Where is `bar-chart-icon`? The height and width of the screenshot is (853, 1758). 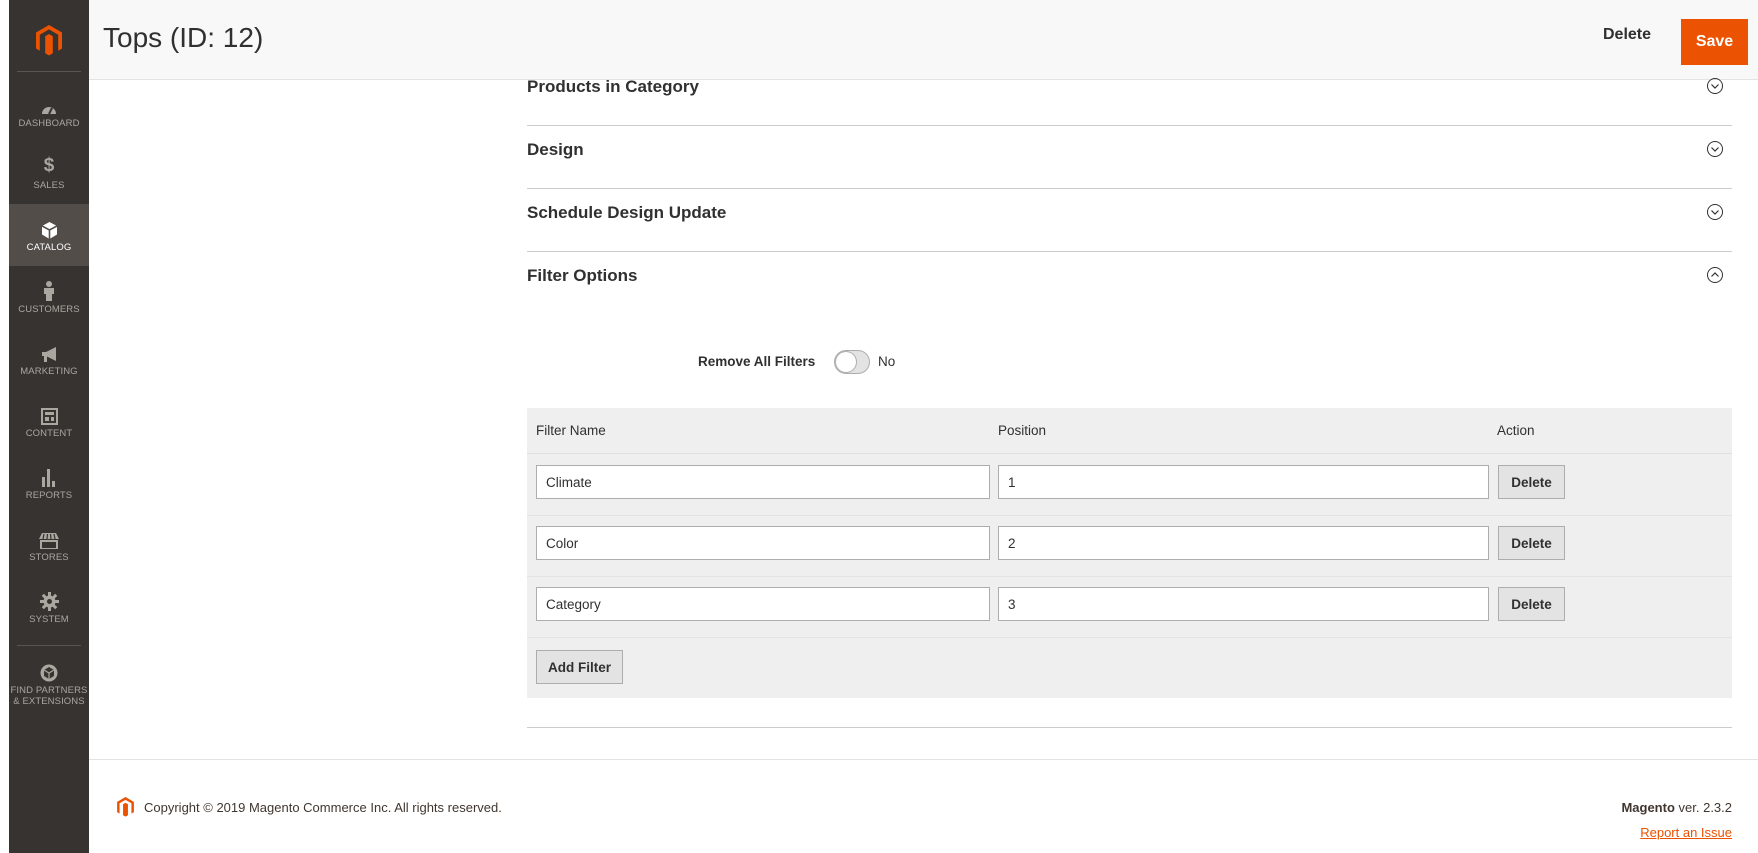
bar-chart-icon is located at coordinates (49, 476).